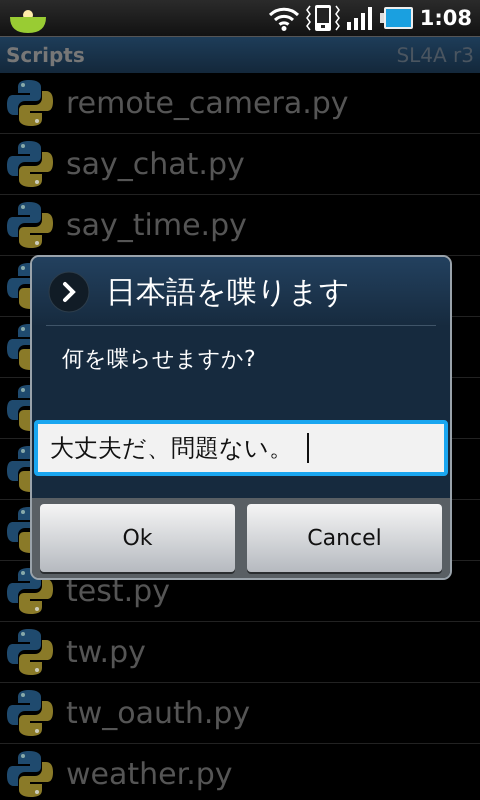 The image size is (480, 800). I want to click on vibrate-icon, so click(323, 18).